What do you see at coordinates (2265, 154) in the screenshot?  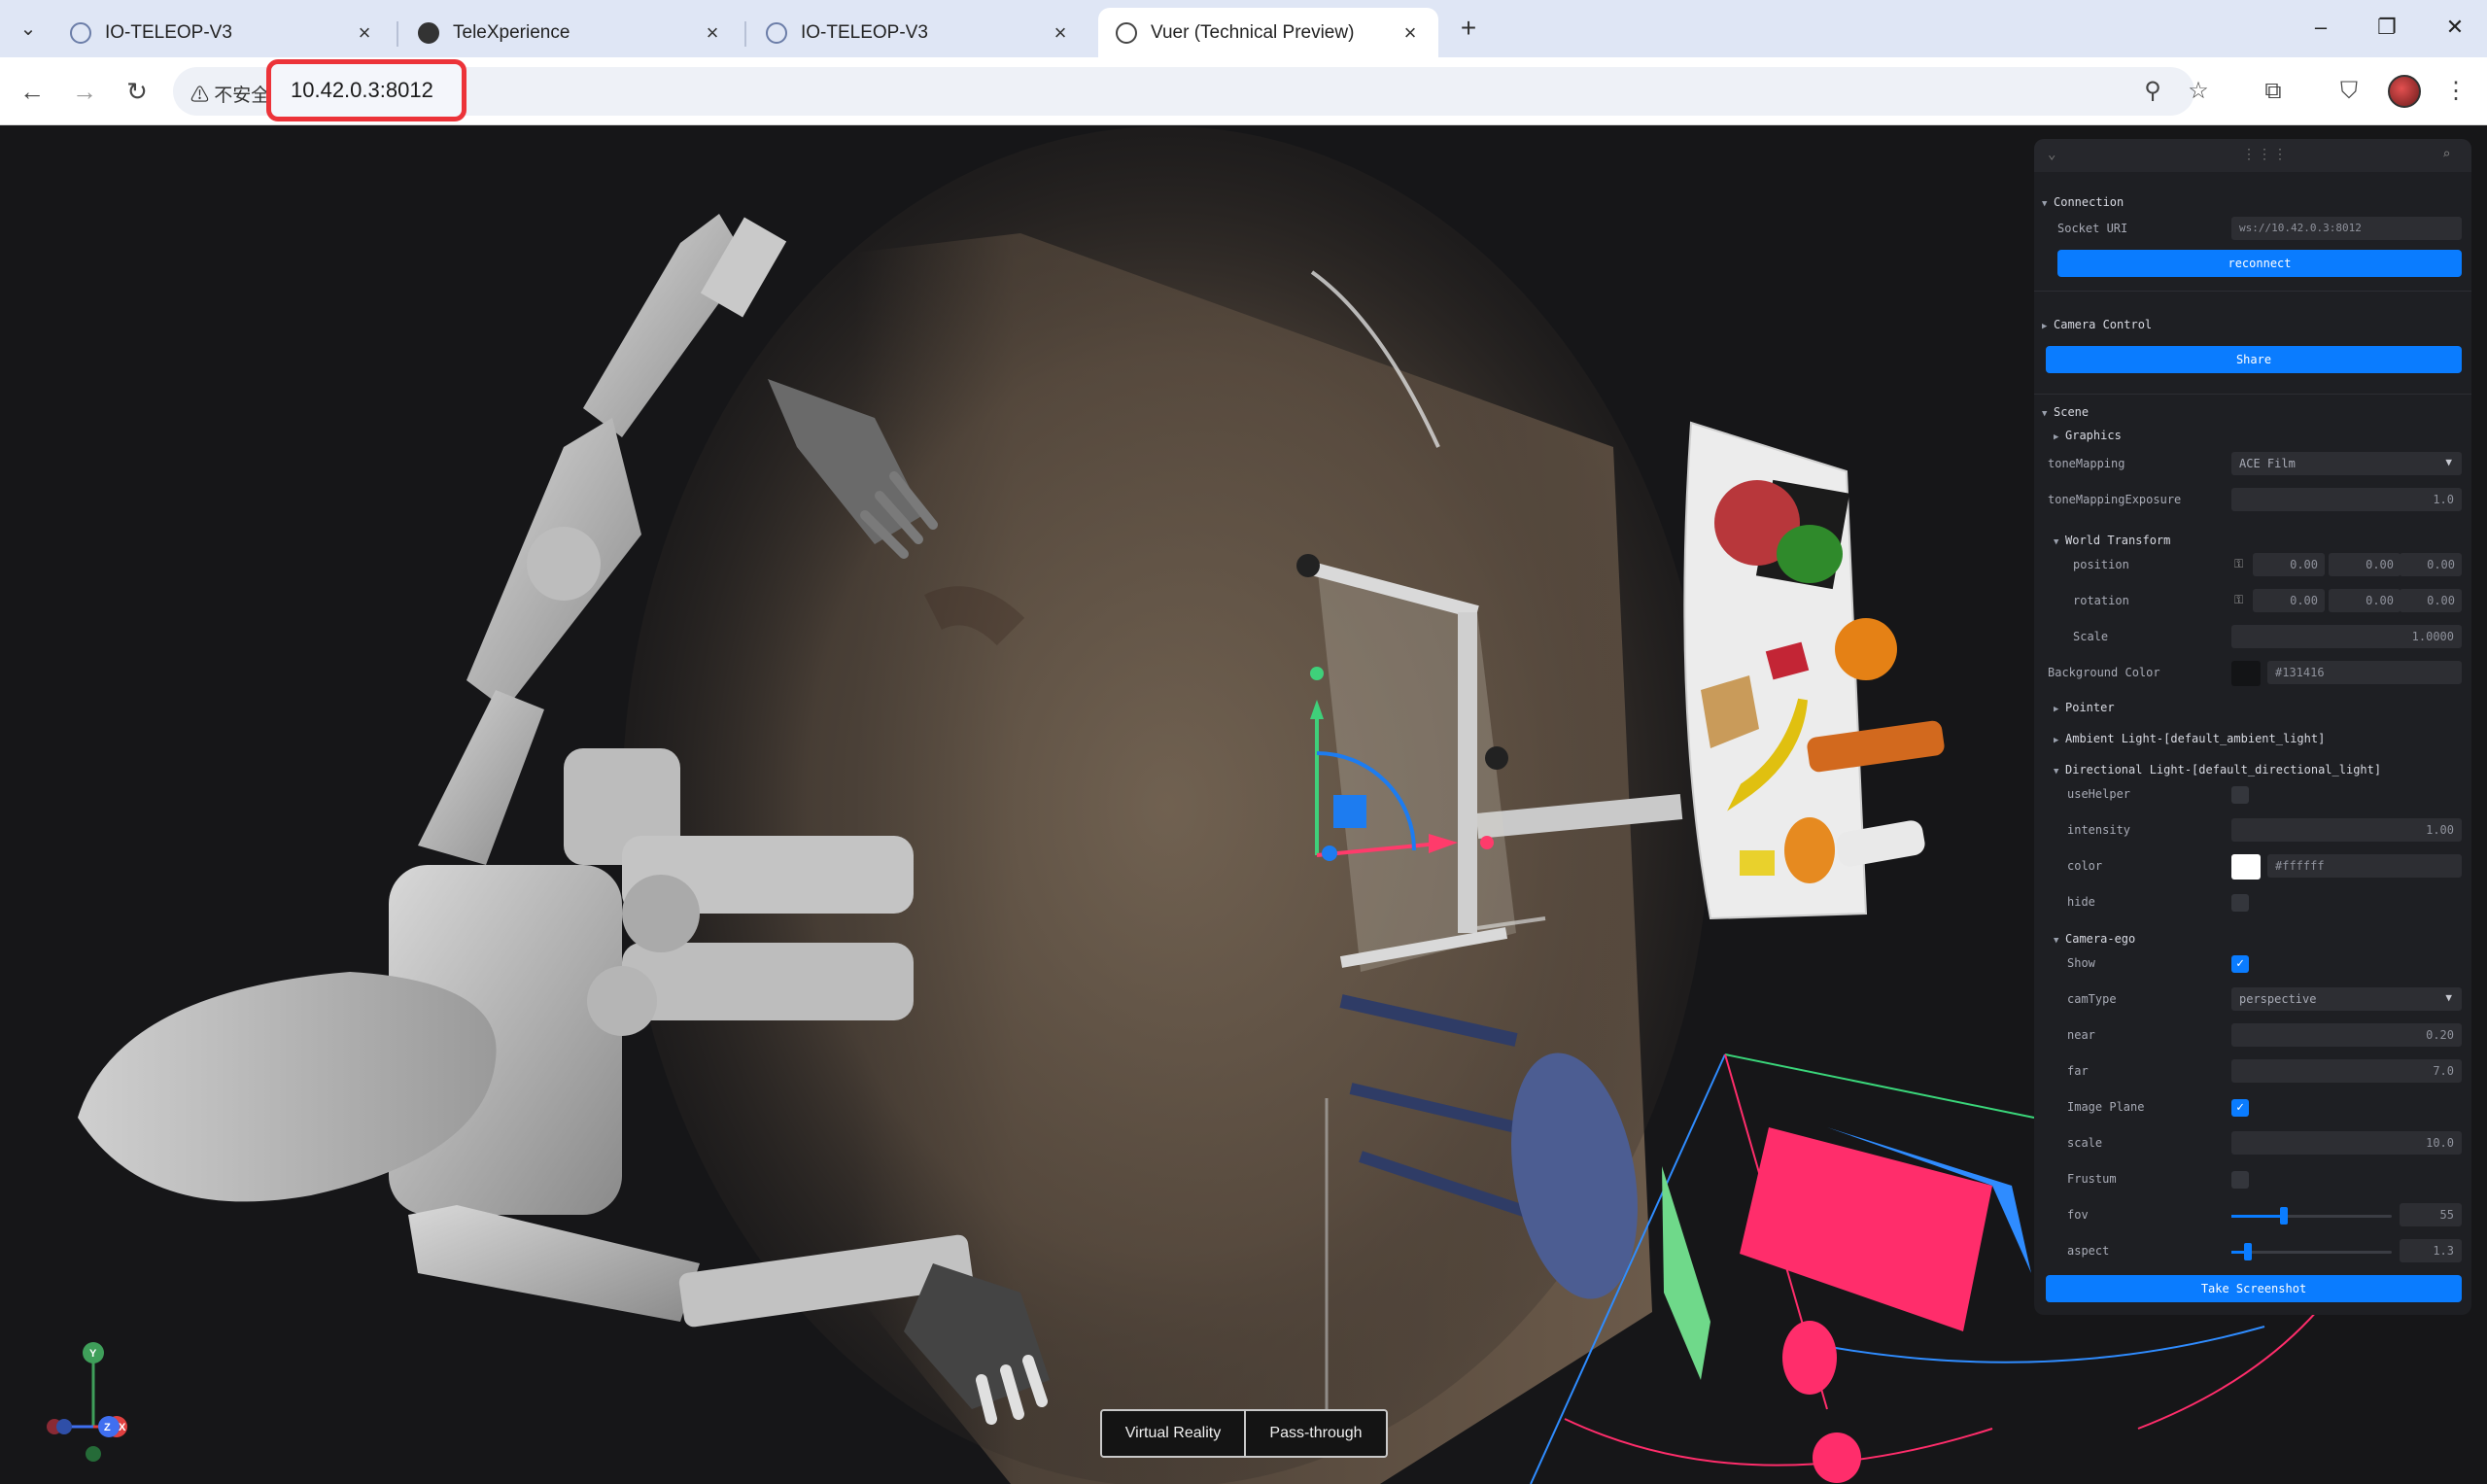 I see `drag-handle-icon: ⋮⋮⋮` at bounding box center [2265, 154].